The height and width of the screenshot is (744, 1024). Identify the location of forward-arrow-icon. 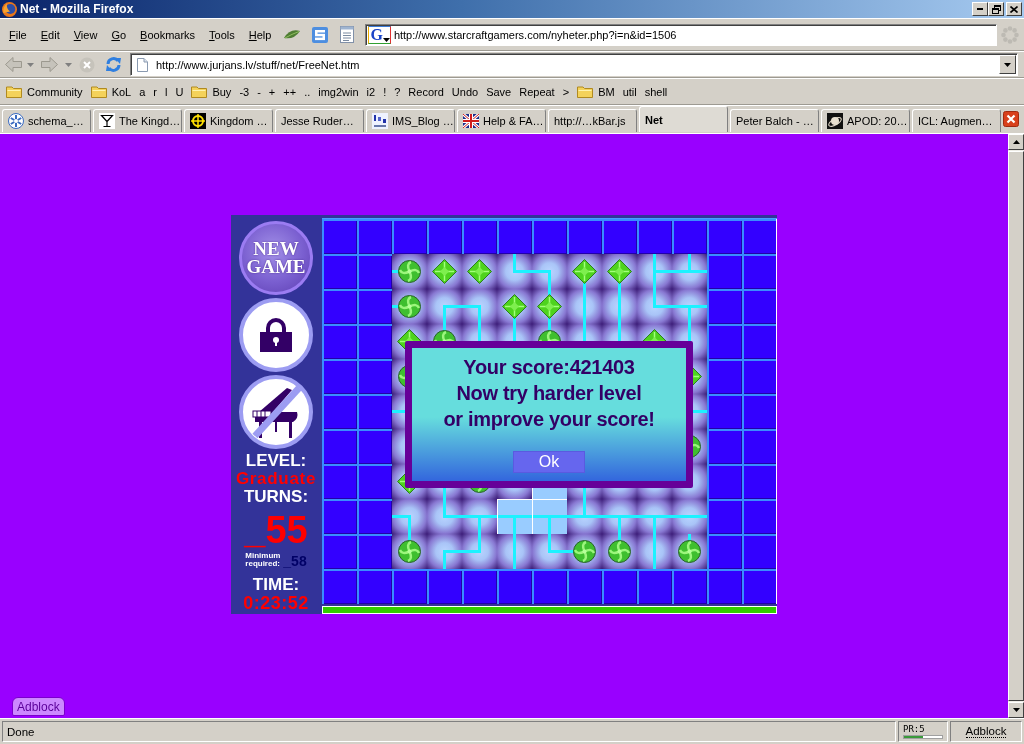
(49, 64).